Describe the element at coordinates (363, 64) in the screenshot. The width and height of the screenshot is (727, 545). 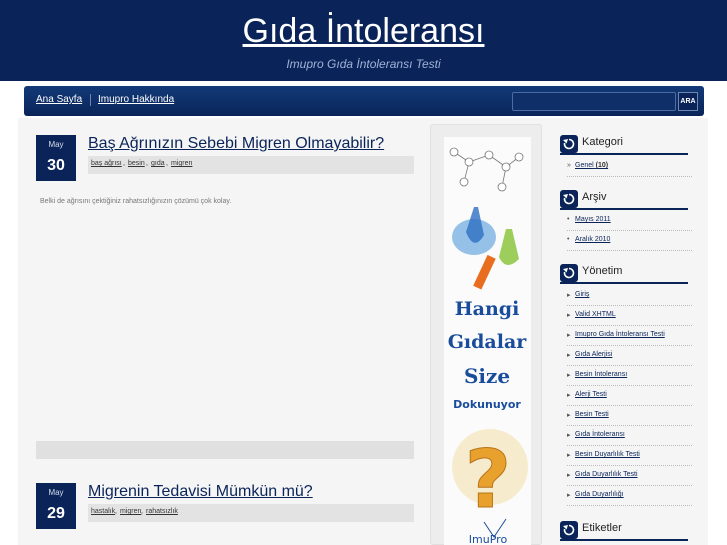
I see `site-description: Imupro Gıda İntoleransı Testi` at that location.